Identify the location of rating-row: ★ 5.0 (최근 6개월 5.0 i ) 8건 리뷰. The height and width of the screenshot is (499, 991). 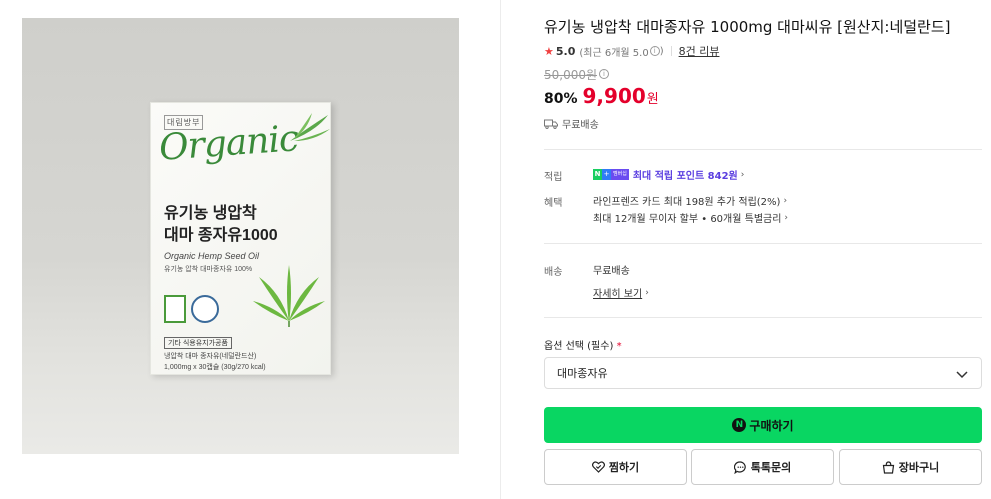
(631, 51).